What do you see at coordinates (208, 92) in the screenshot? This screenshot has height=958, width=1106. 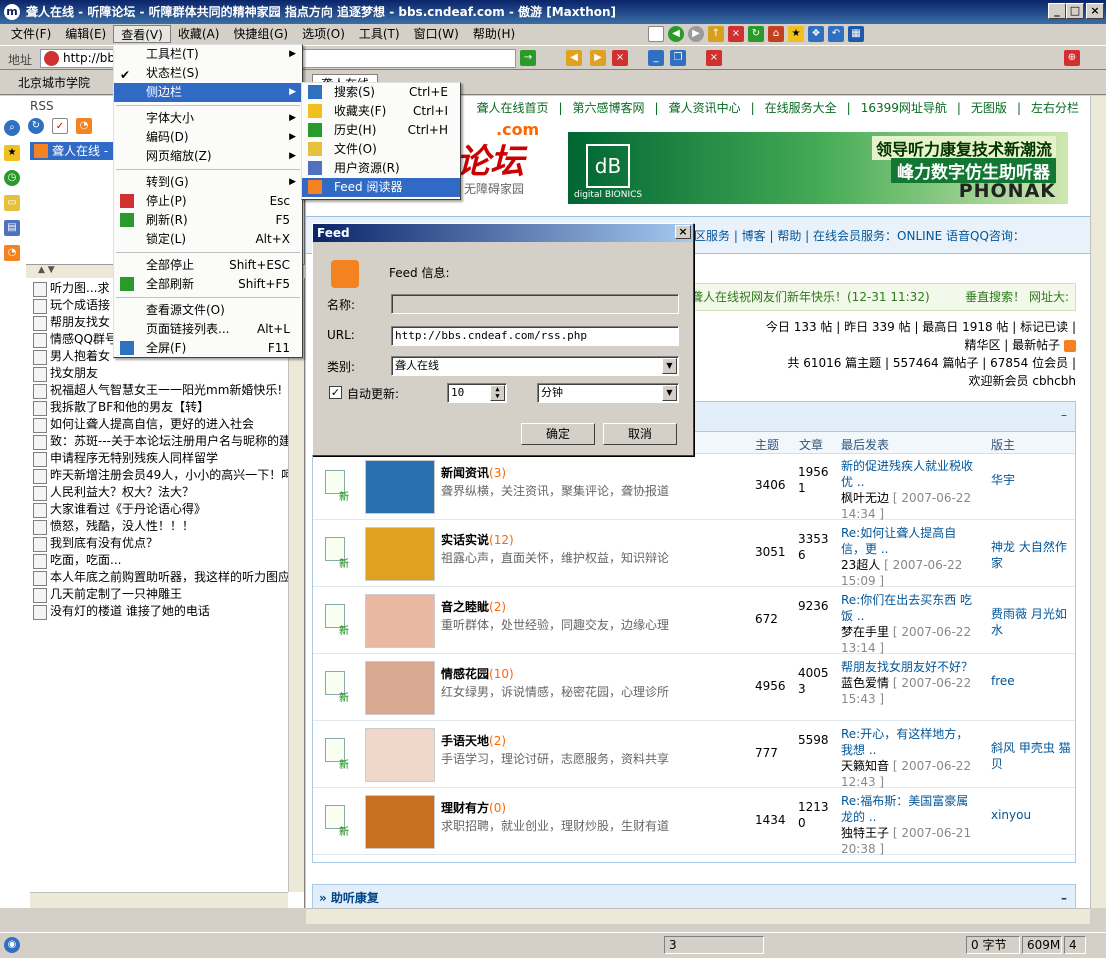 I see `view-menu-item: 侧边栏 ▶` at bounding box center [208, 92].